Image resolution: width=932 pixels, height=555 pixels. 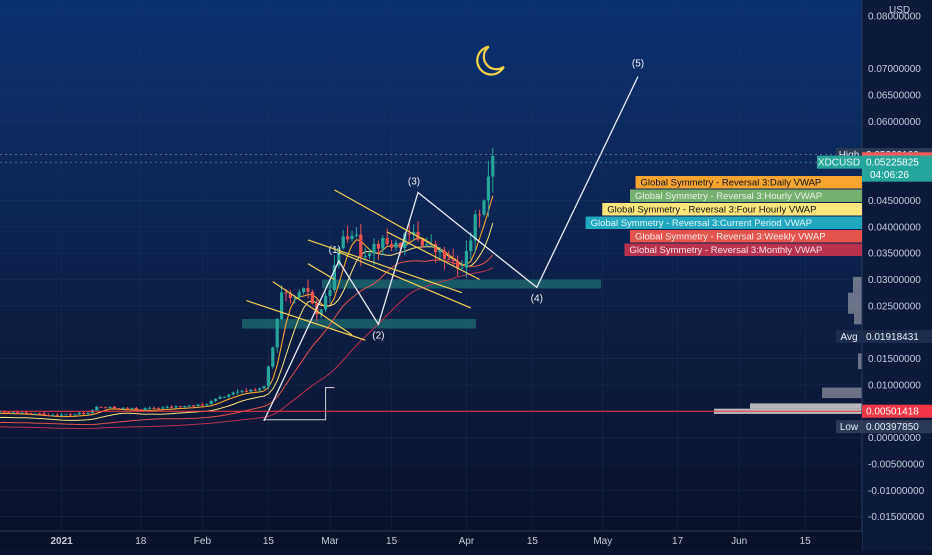 I want to click on avg-tag-caption: Avg, so click(x=848, y=337).